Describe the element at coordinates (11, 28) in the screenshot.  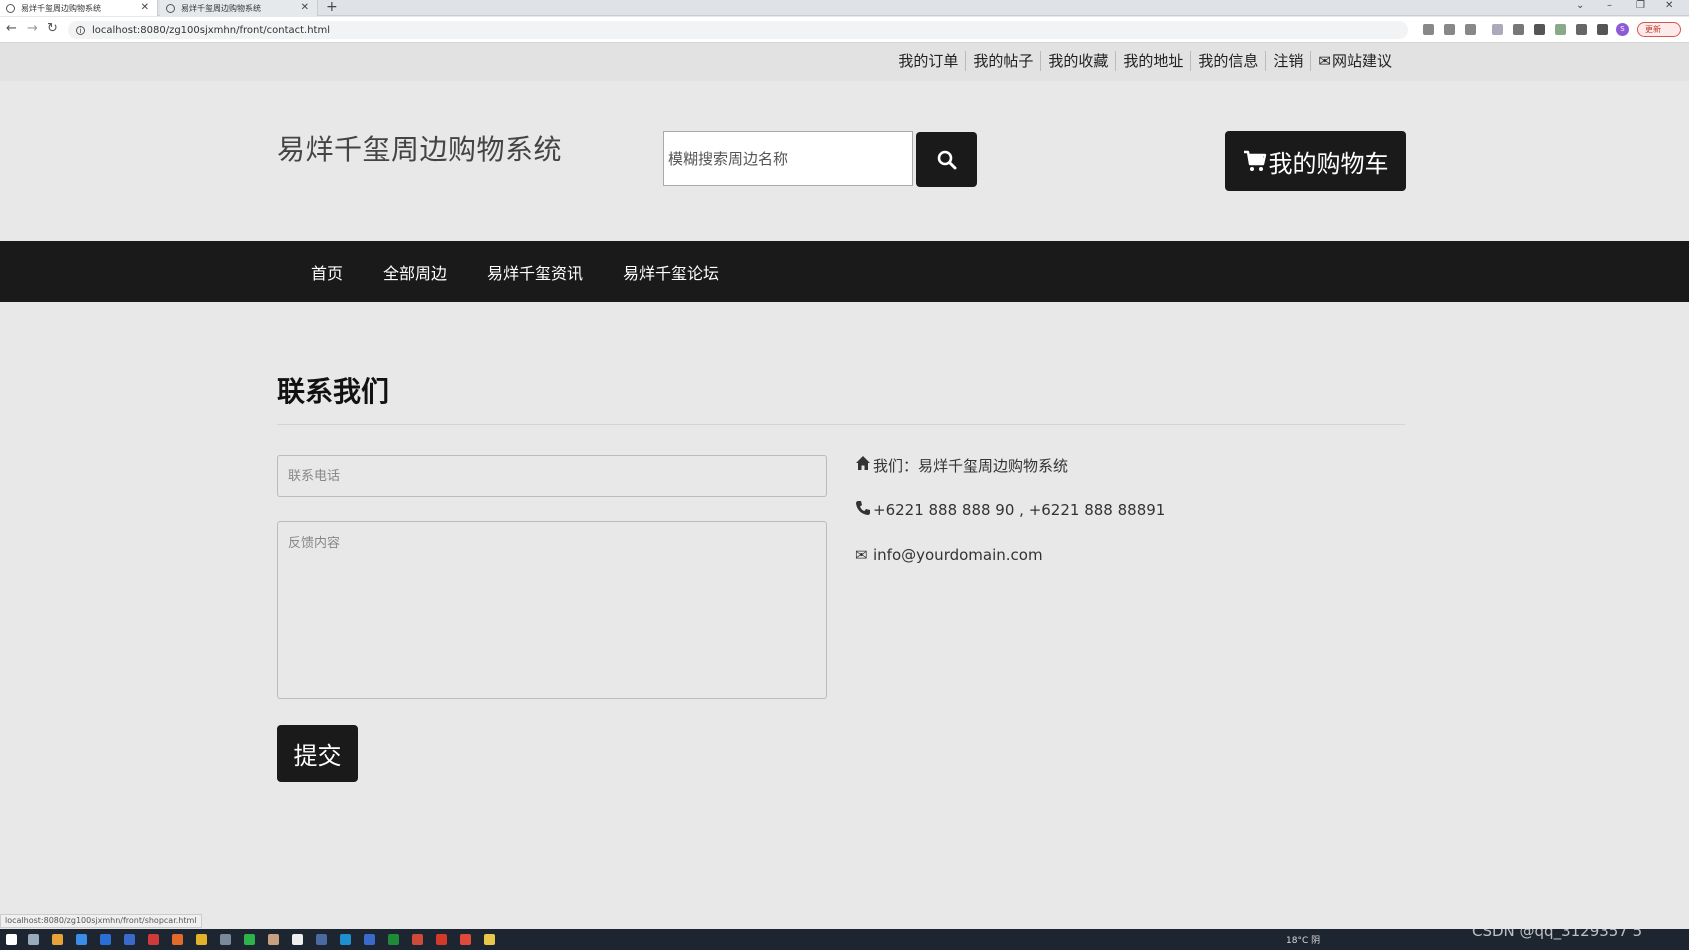
I see `back-icon: ←` at that location.